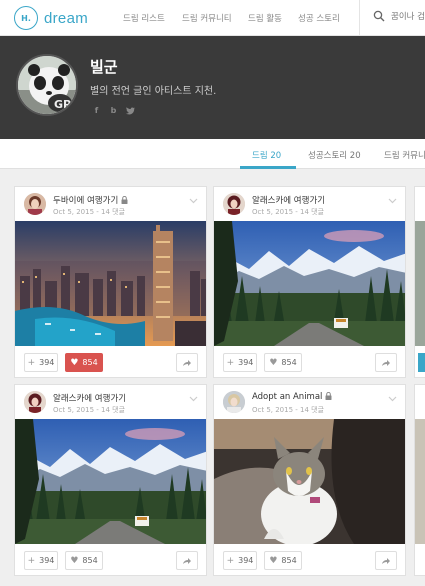 The width and height of the screenshot is (425, 586). What do you see at coordinates (26, 18) in the screenshot?
I see `logo-mark: H.` at bounding box center [26, 18].